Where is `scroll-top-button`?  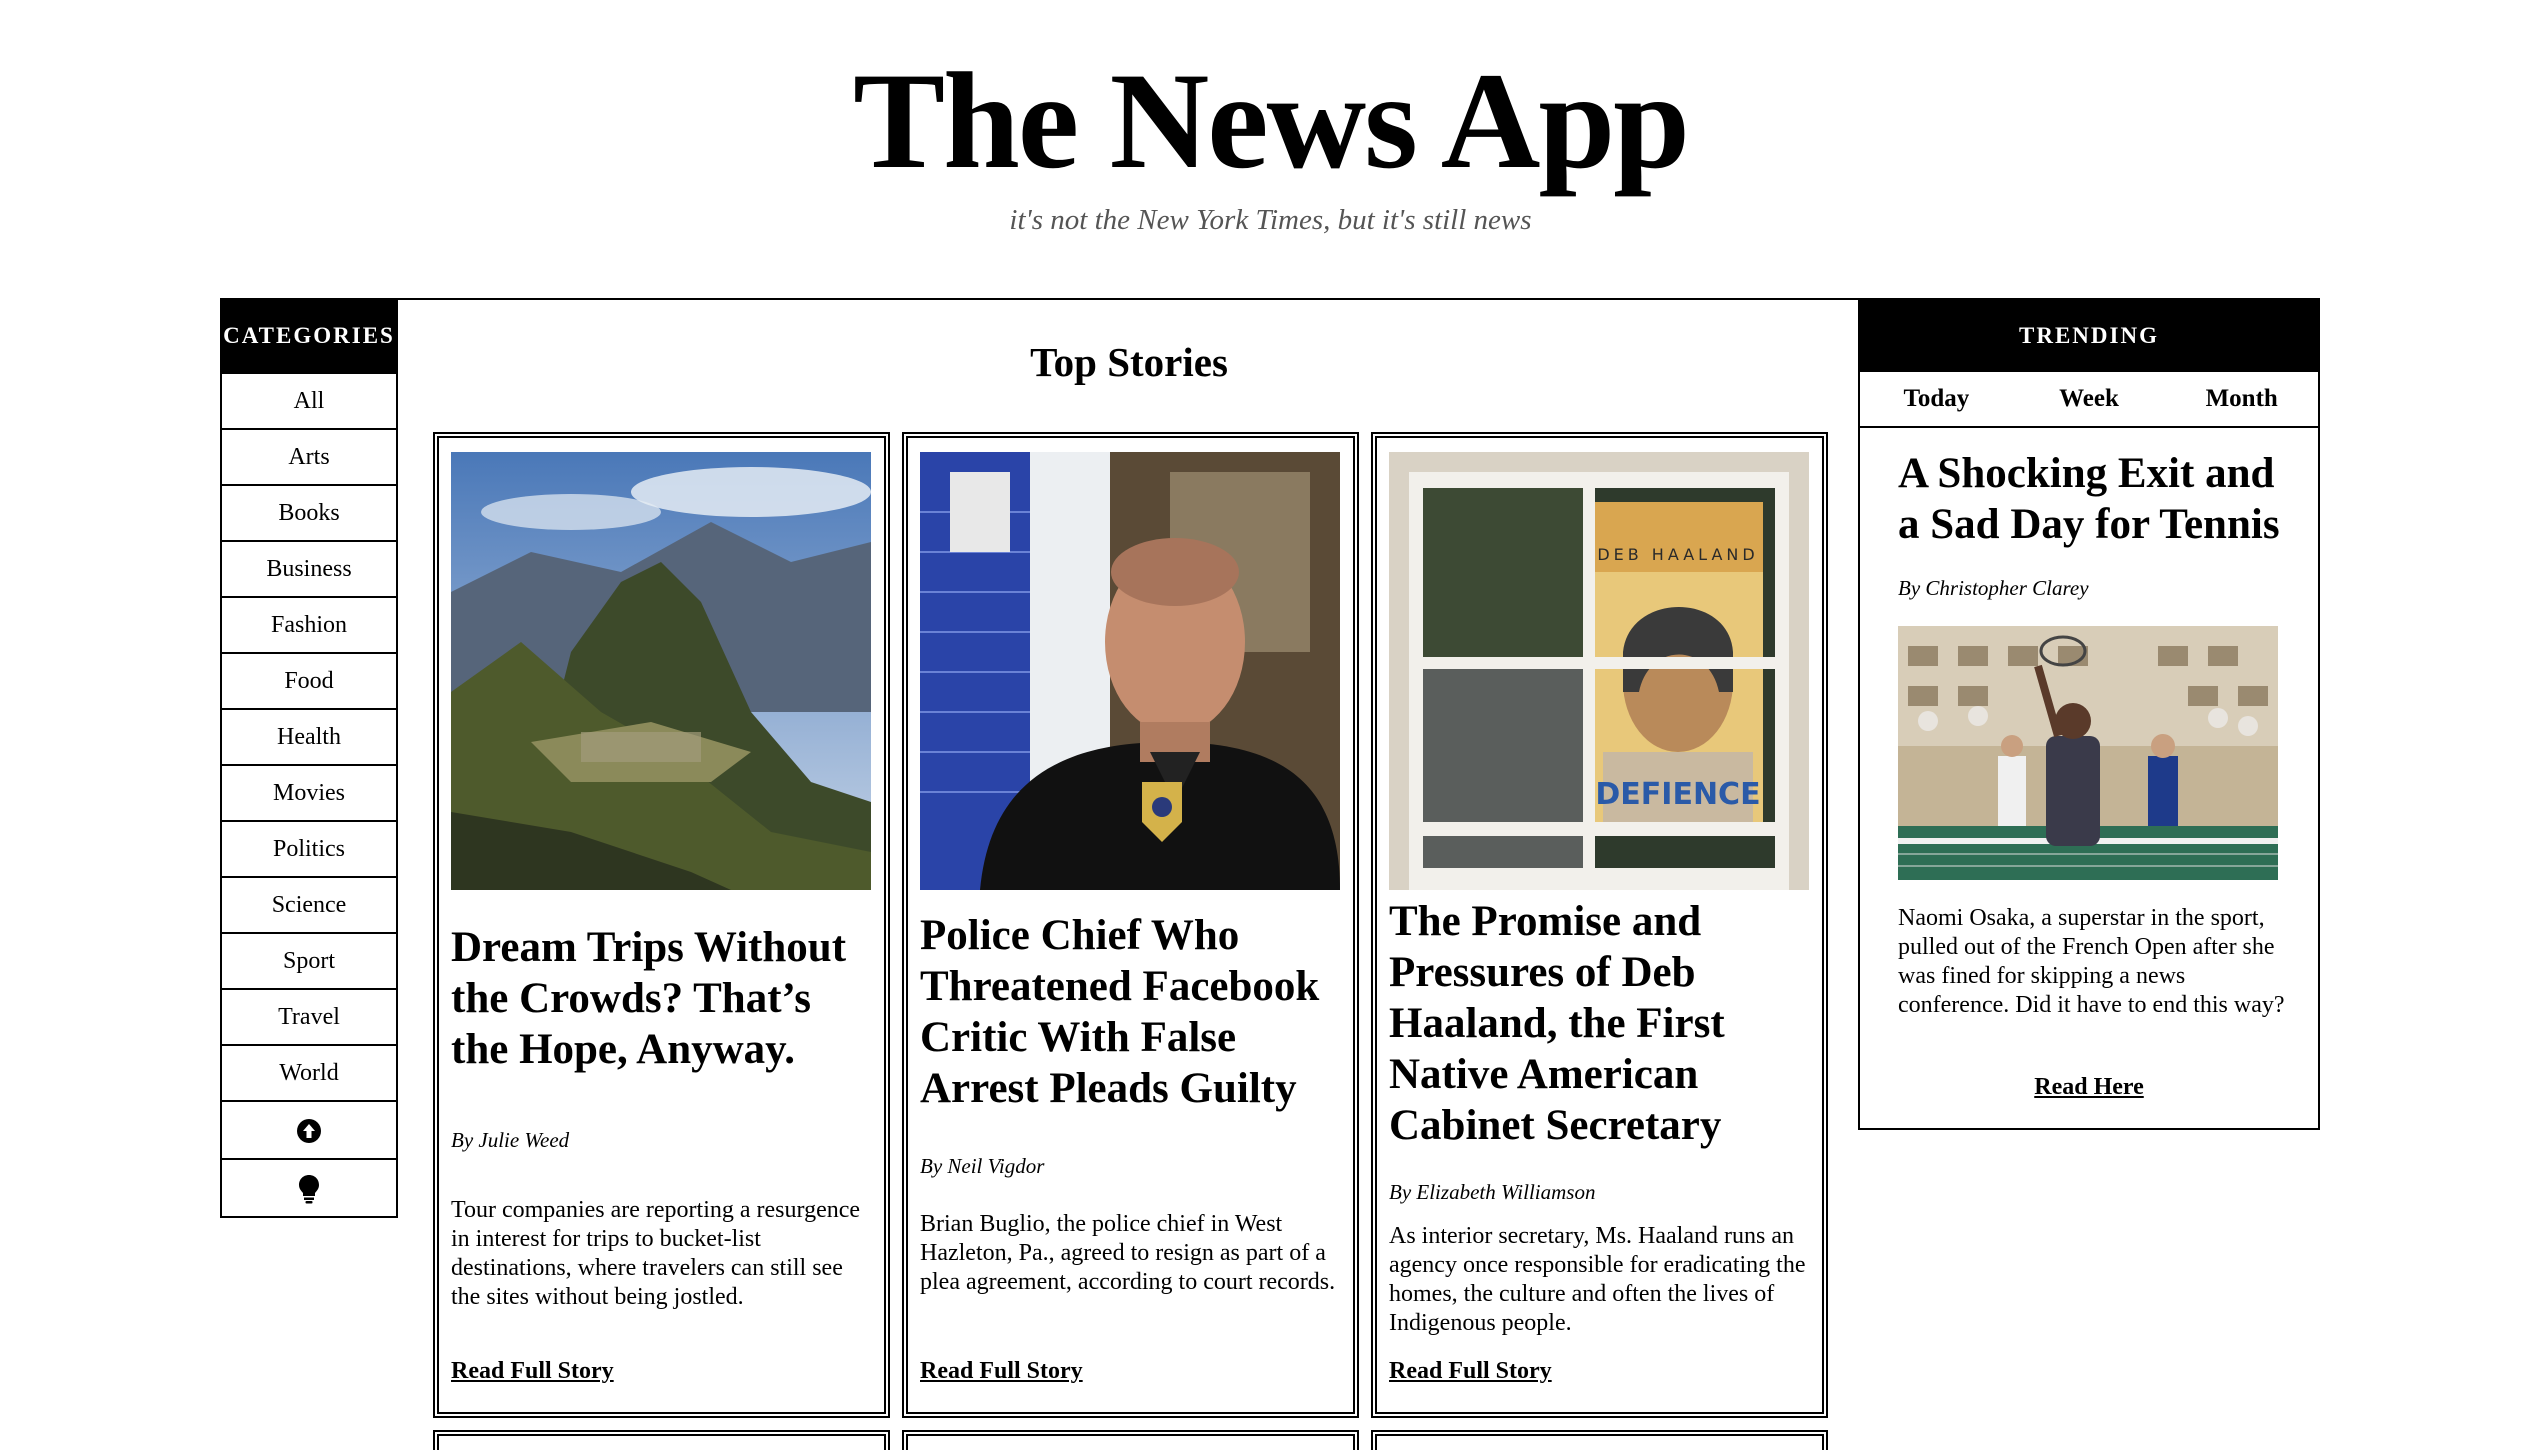 scroll-top-button is located at coordinates (309, 1129).